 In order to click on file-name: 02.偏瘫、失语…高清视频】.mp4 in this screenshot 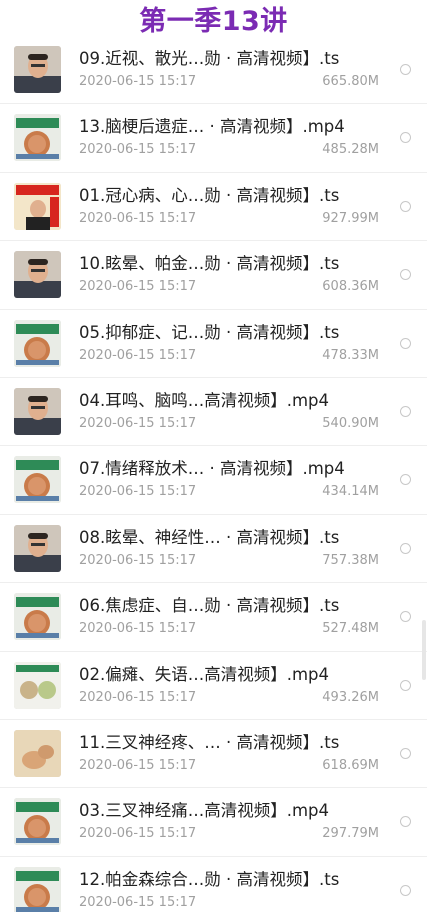, I will do `click(204, 674)`.